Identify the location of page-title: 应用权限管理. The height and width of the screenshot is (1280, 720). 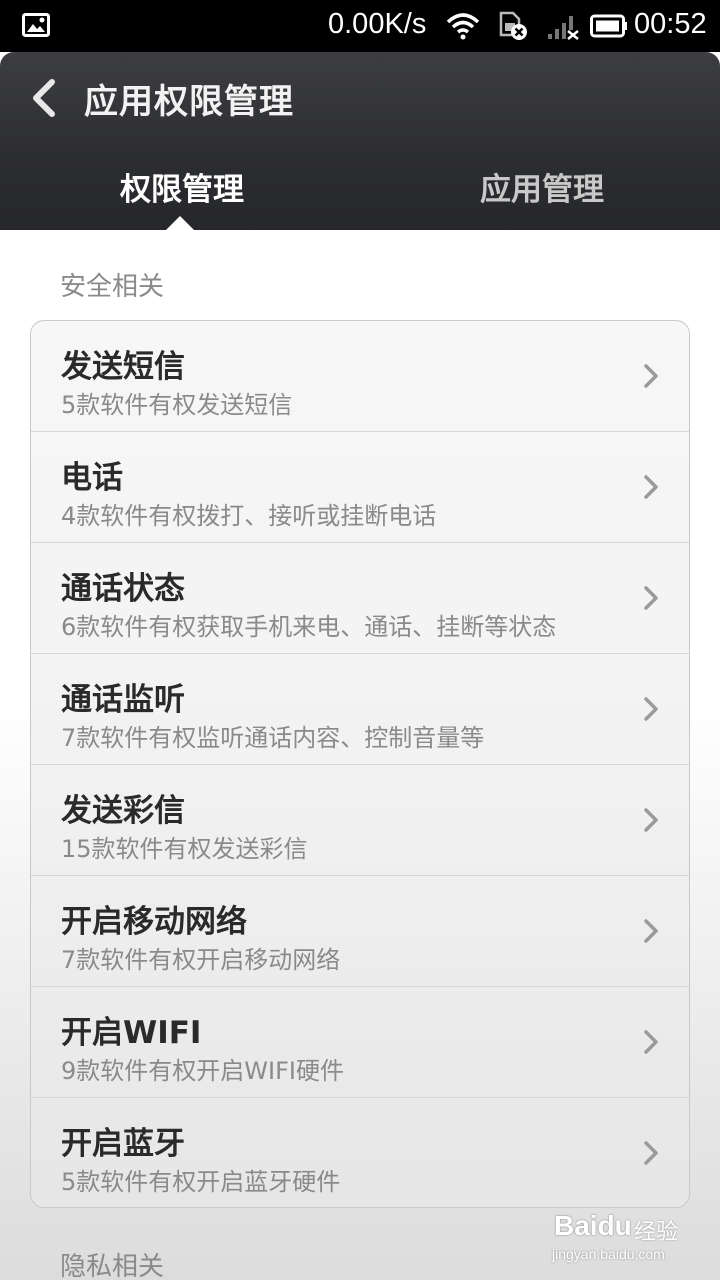
(189, 102).